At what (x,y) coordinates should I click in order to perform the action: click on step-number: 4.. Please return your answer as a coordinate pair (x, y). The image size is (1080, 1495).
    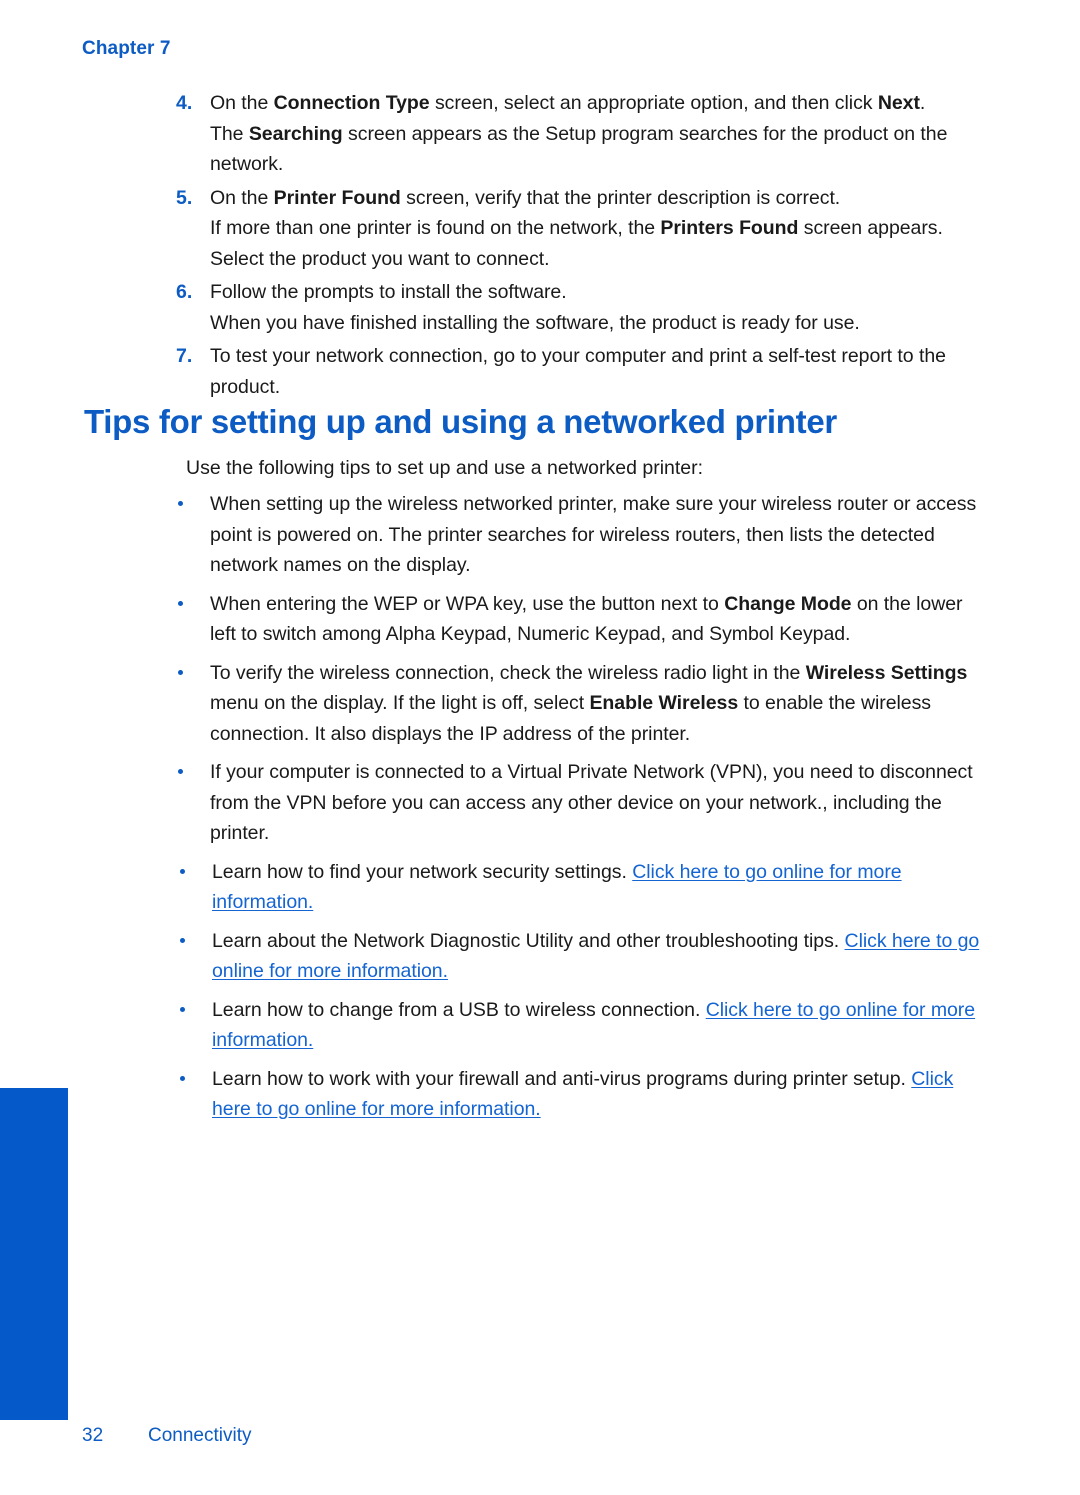
    Looking at the image, I should click on (184, 103).